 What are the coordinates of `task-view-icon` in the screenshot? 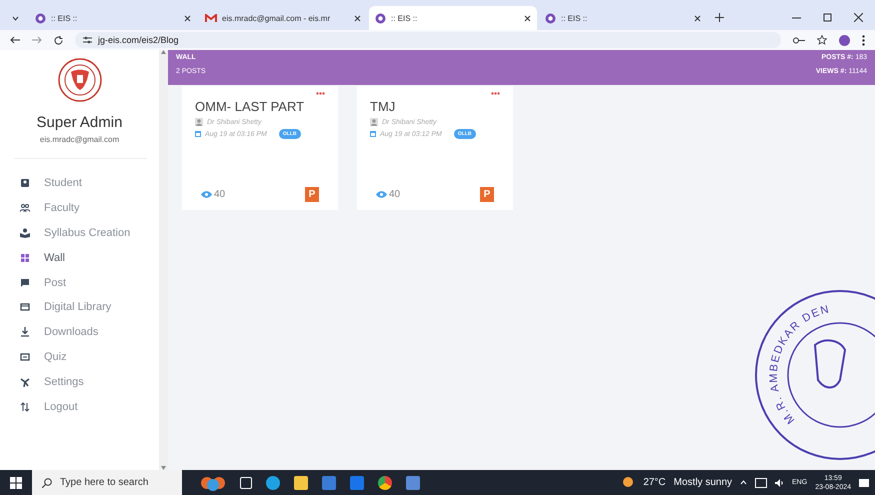 It's located at (246, 482).